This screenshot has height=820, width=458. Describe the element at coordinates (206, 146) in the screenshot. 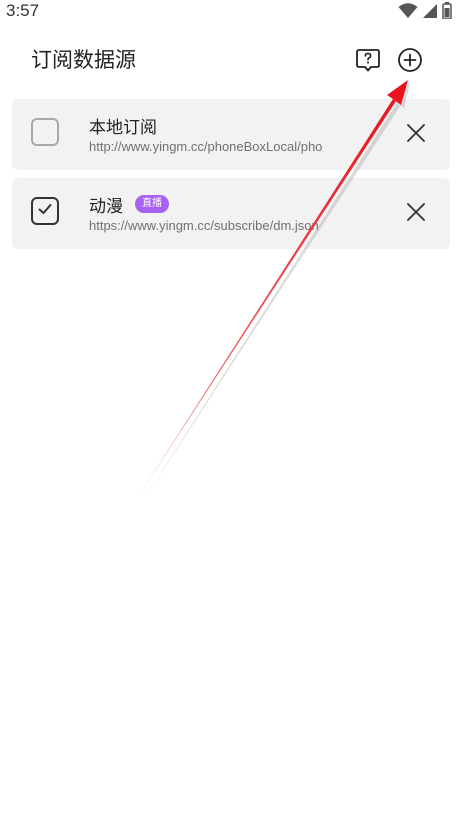

I see `list-item-url: http://www.yingm.cc/phoneBoxLocal/pho` at that location.